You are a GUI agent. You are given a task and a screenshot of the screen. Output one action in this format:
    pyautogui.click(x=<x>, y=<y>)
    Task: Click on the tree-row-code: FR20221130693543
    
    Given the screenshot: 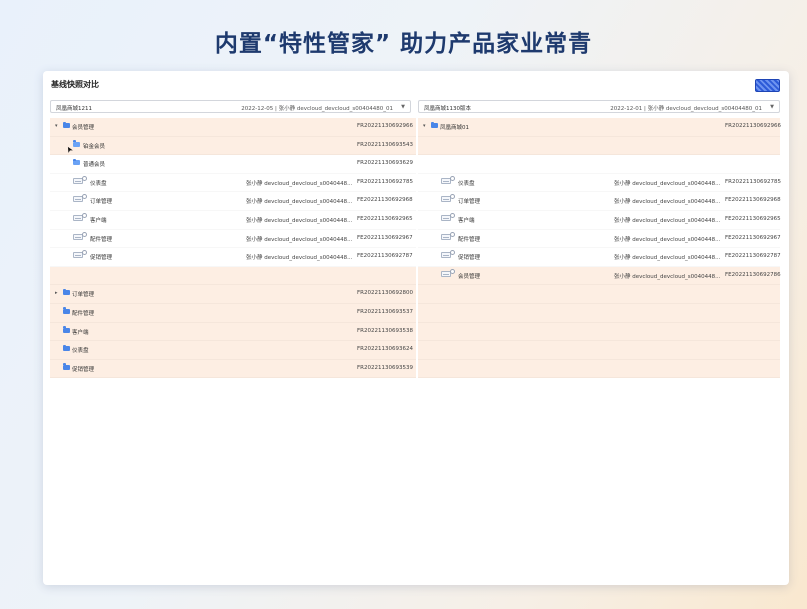 What is the action you would take?
    pyautogui.click(x=385, y=144)
    